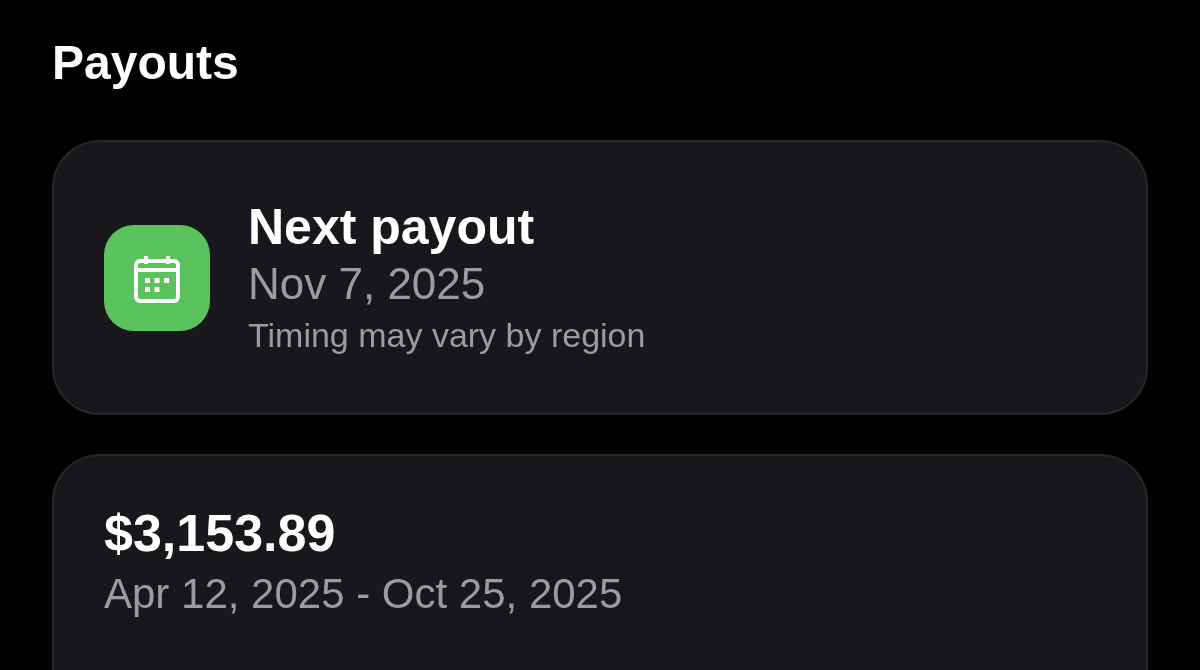  What do you see at coordinates (391, 227) in the screenshot?
I see `card-title: Next payout` at bounding box center [391, 227].